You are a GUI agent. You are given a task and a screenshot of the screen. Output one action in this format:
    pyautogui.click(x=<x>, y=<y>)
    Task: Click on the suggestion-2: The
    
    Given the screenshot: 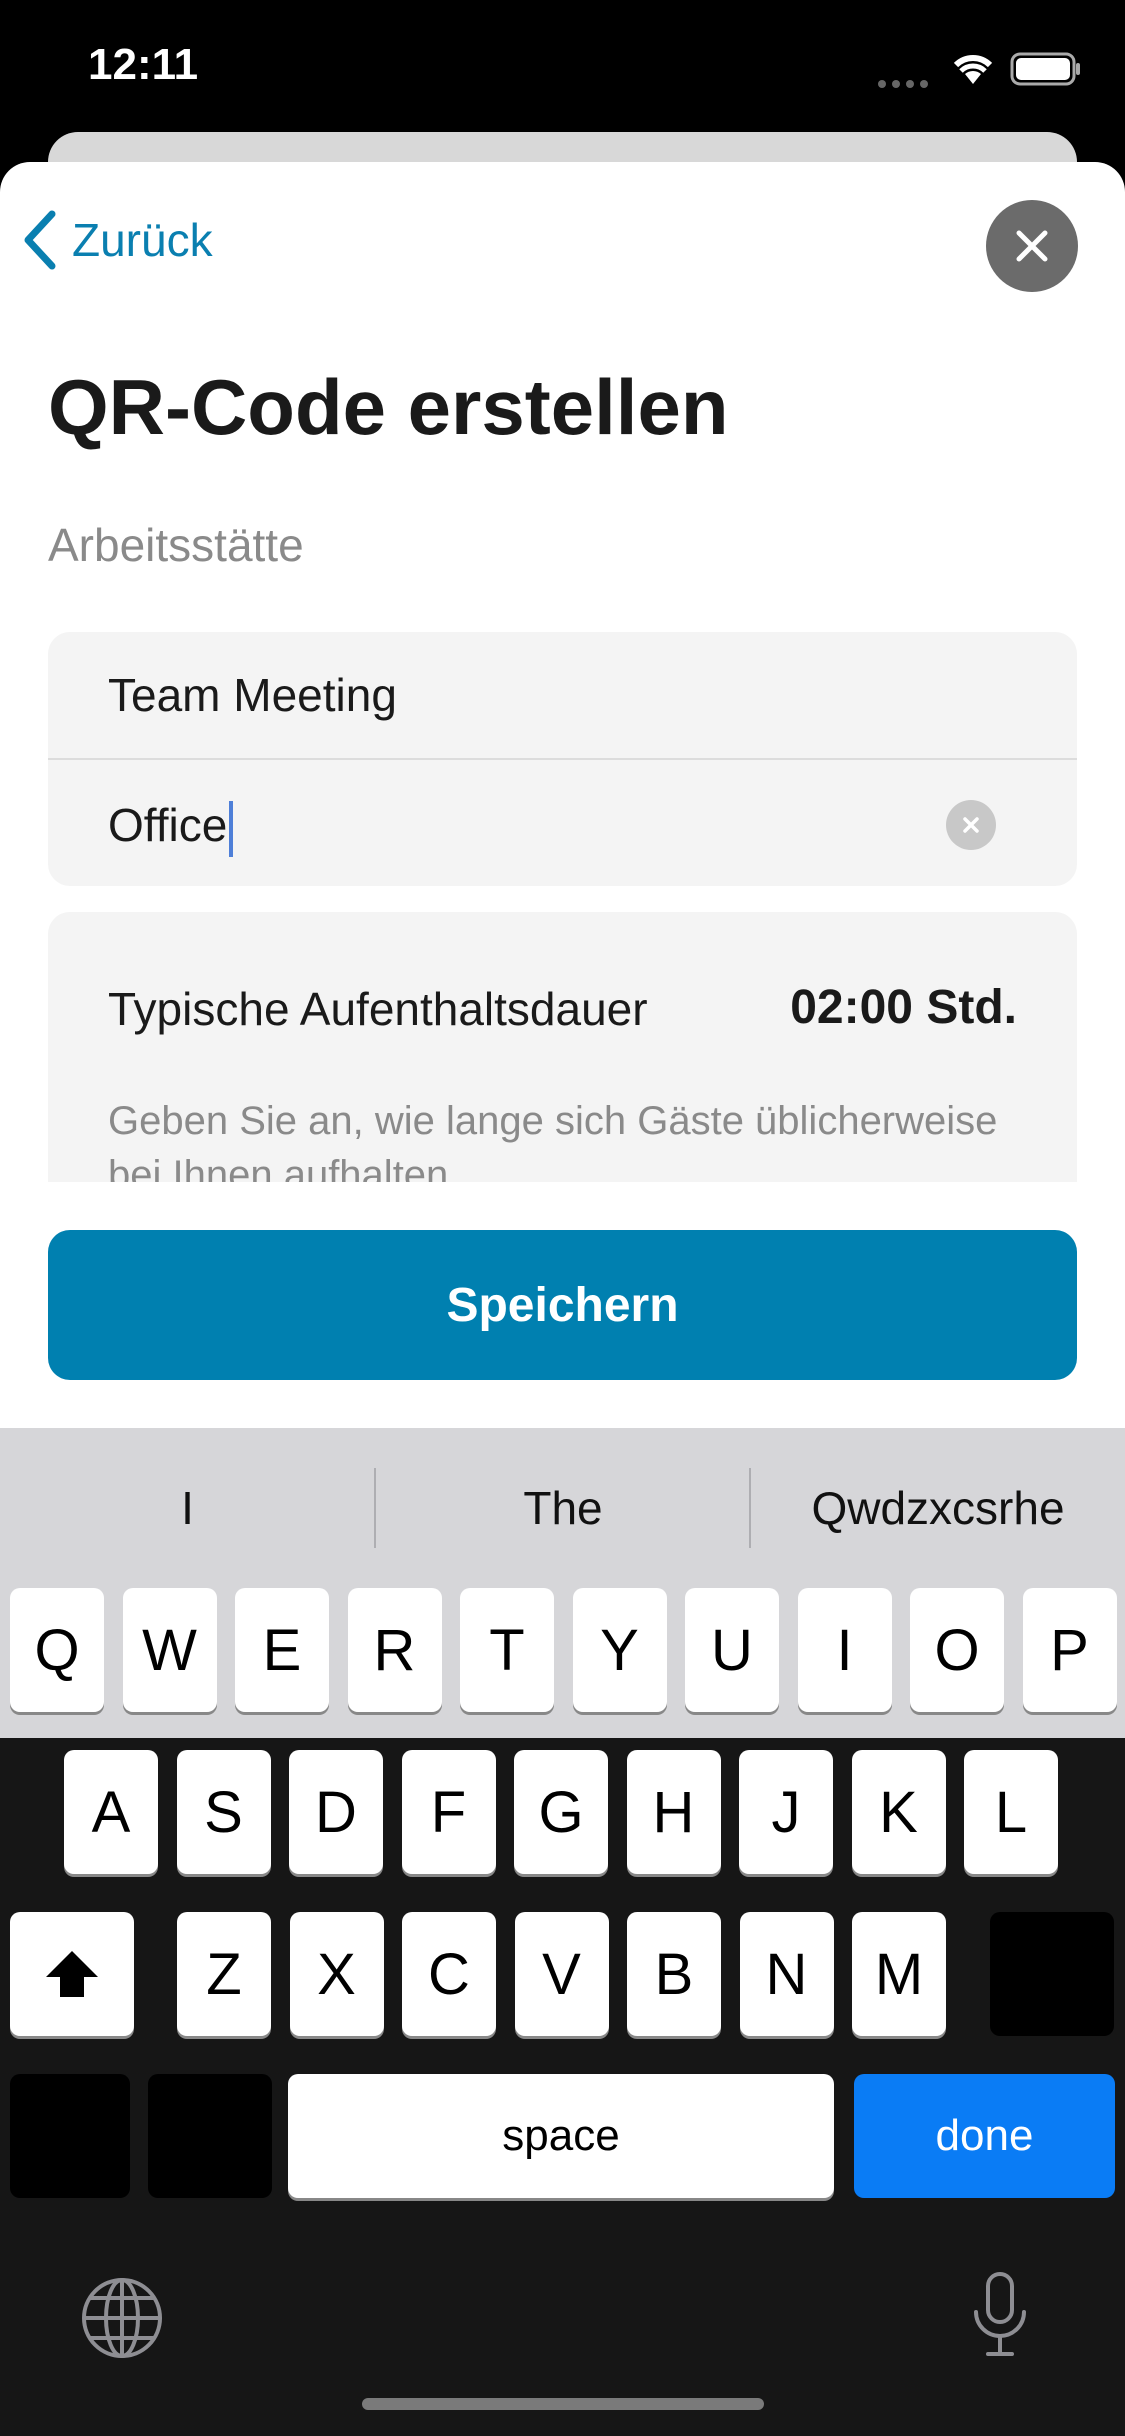 What is the action you would take?
    pyautogui.click(x=563, y=1508)
    